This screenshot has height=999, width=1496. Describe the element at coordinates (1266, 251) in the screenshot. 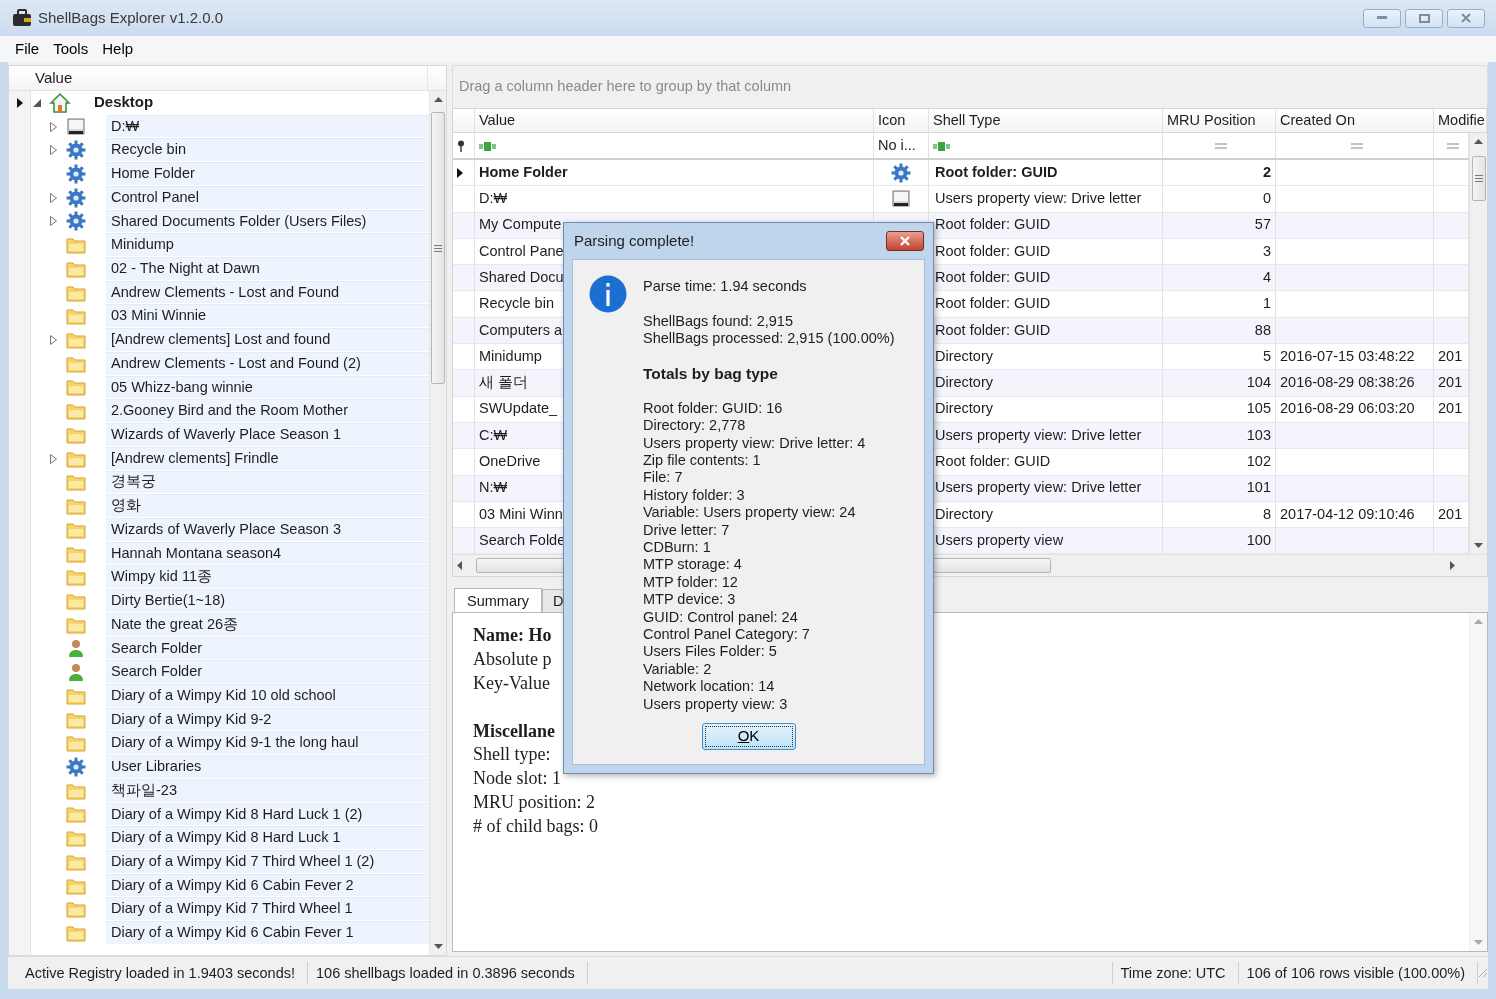

I see `mru-position: 3` at that location.